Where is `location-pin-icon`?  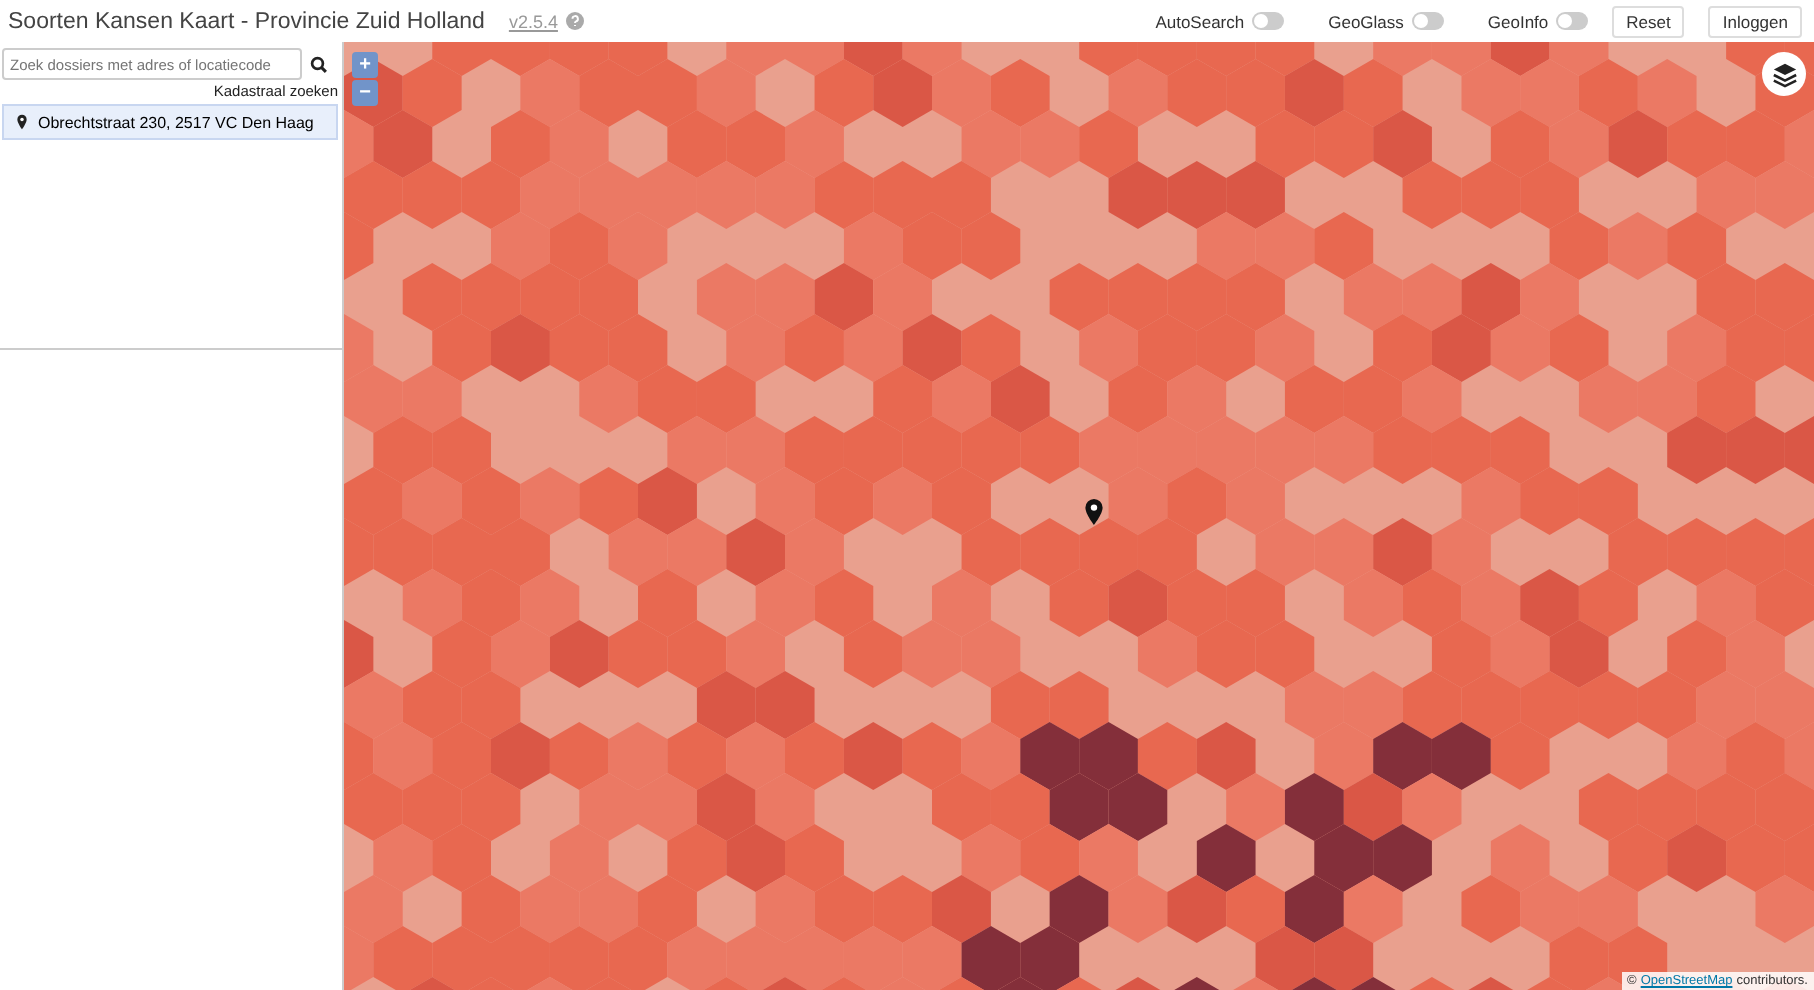
location-pin-icon is located at coordinates (22, 122).